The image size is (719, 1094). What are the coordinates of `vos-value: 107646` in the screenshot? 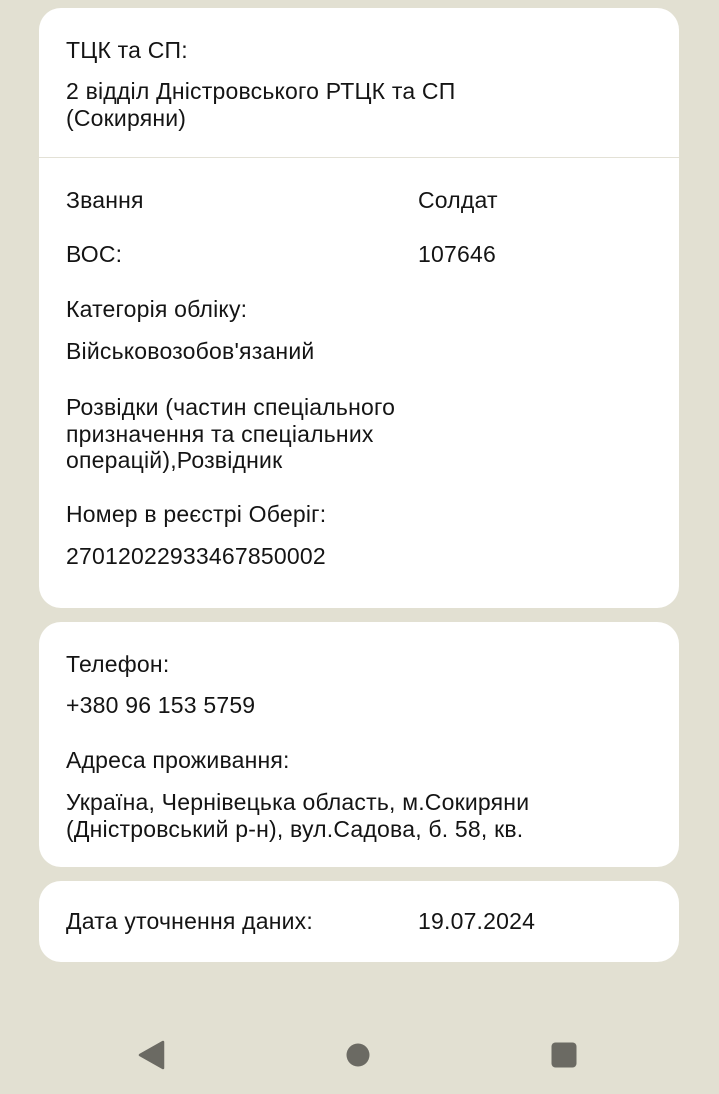 It's located at (457, 254).